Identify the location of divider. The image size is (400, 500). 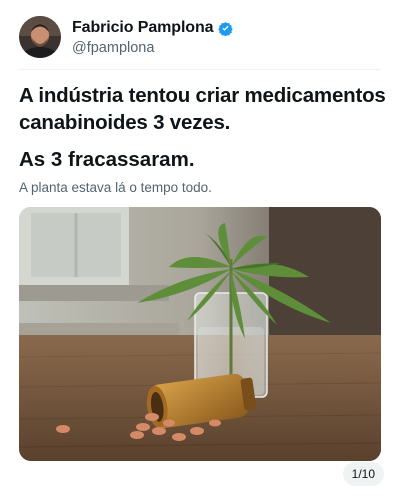
(200, 69).